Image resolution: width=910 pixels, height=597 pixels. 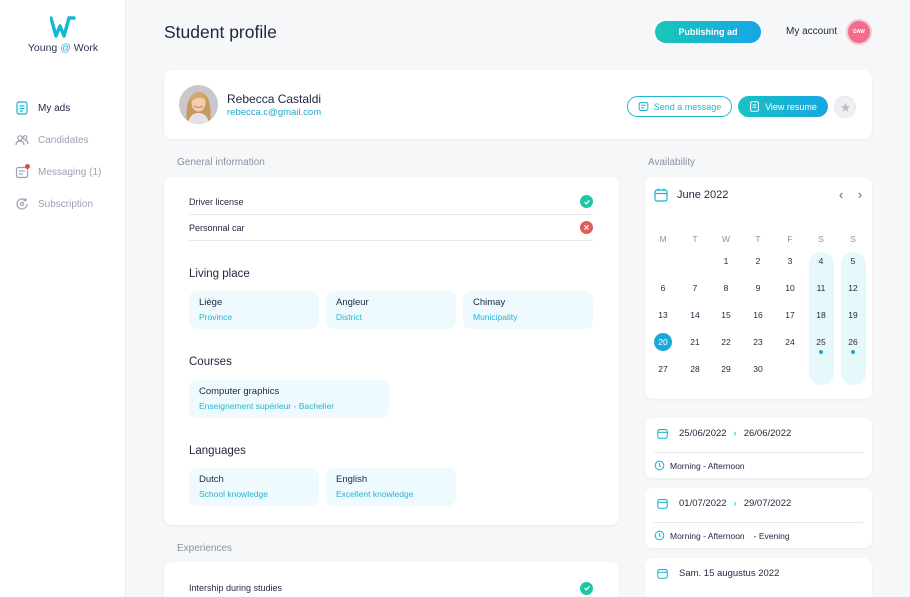 I want to click on attribute-driver-license: Driver license, so click(x=391, y=202).